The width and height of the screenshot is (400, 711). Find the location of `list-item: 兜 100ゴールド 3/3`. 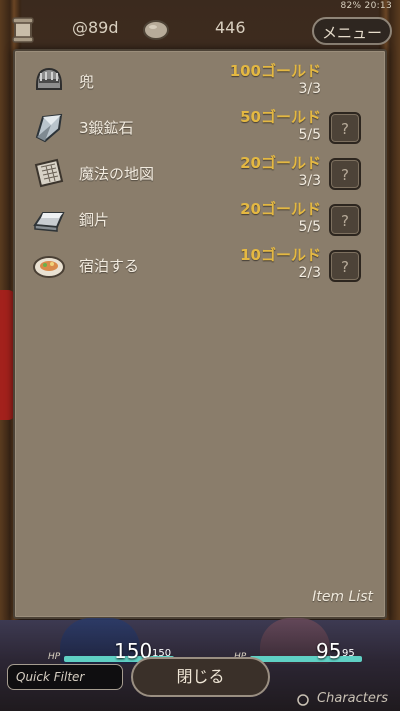

list-item: 兜 100ゴールド 3/3 is located at coordinates (200, 80).